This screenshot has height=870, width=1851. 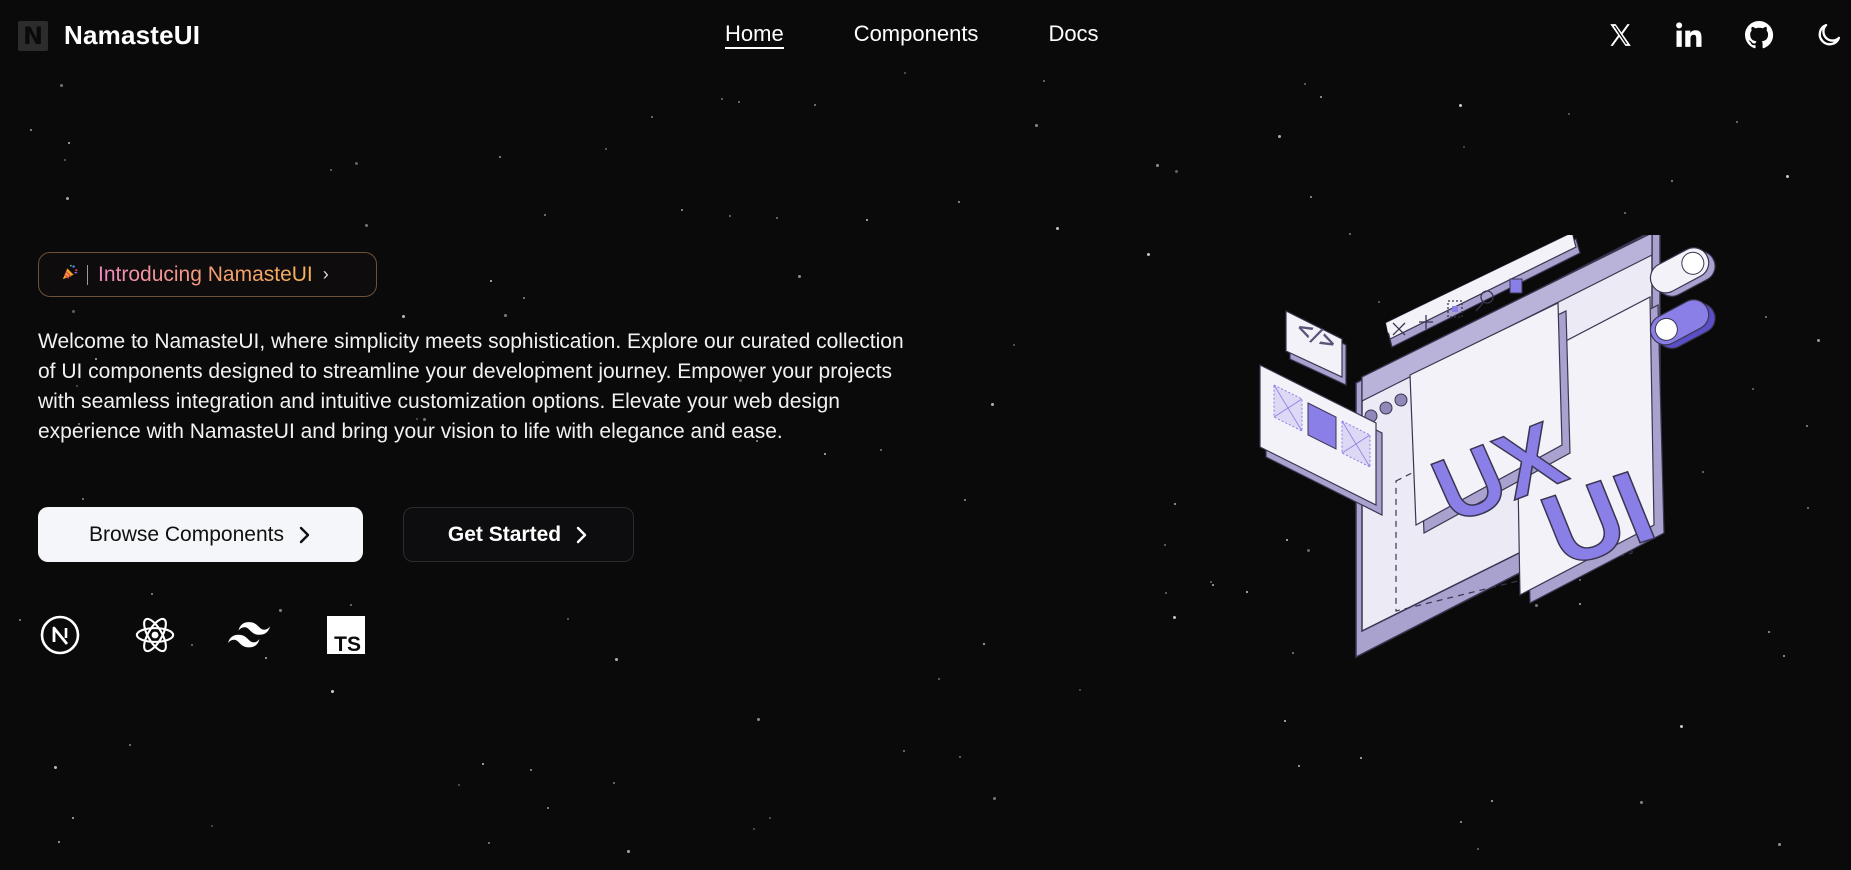 I want to click on brand-logo: N, so click(x=33, y=35).